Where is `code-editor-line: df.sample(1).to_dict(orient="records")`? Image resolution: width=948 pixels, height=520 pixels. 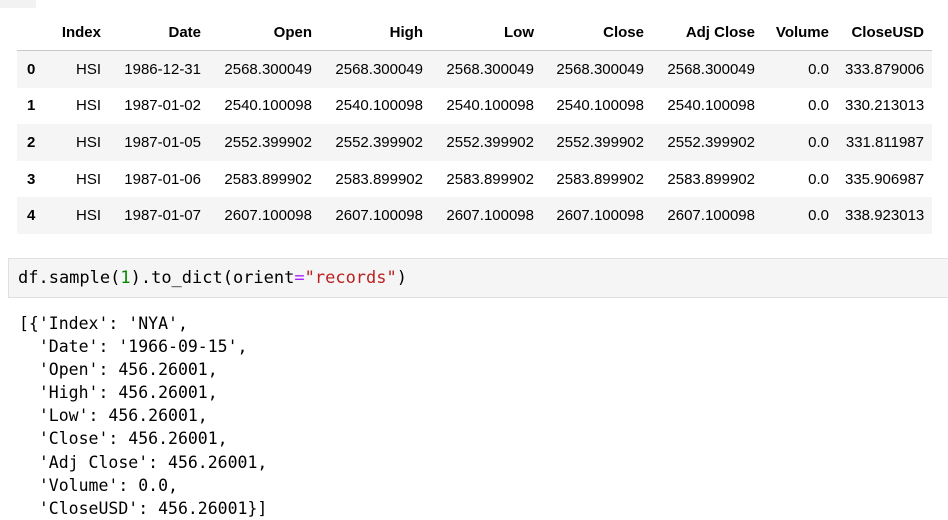 code-editor-line: df.sample(1).to_dict(orient="records") is located at coordinates (212, 278).